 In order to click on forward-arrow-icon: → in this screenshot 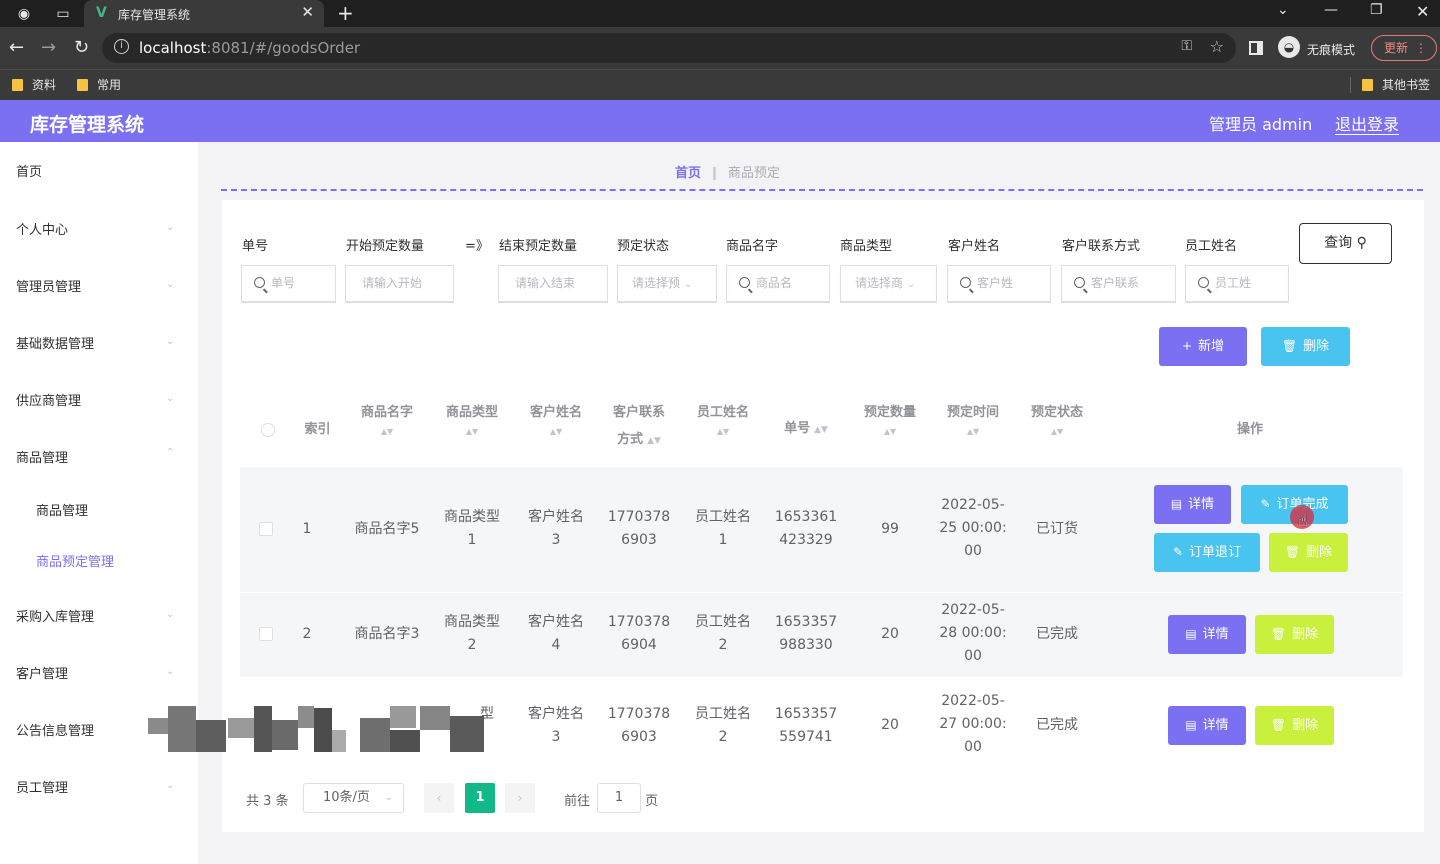, I will do `click(48, 47)`.